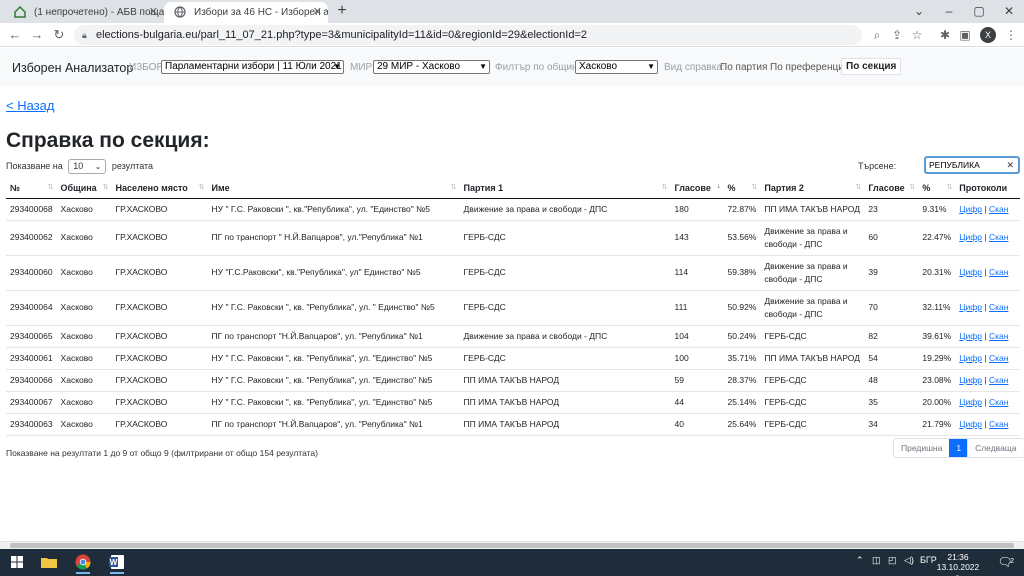 The width and height of the screenshot is (1024, 576). Describe the element at coordinates (1011, 35) in the screenshot. I see `menu-dots-icon: ⋮` at that location.